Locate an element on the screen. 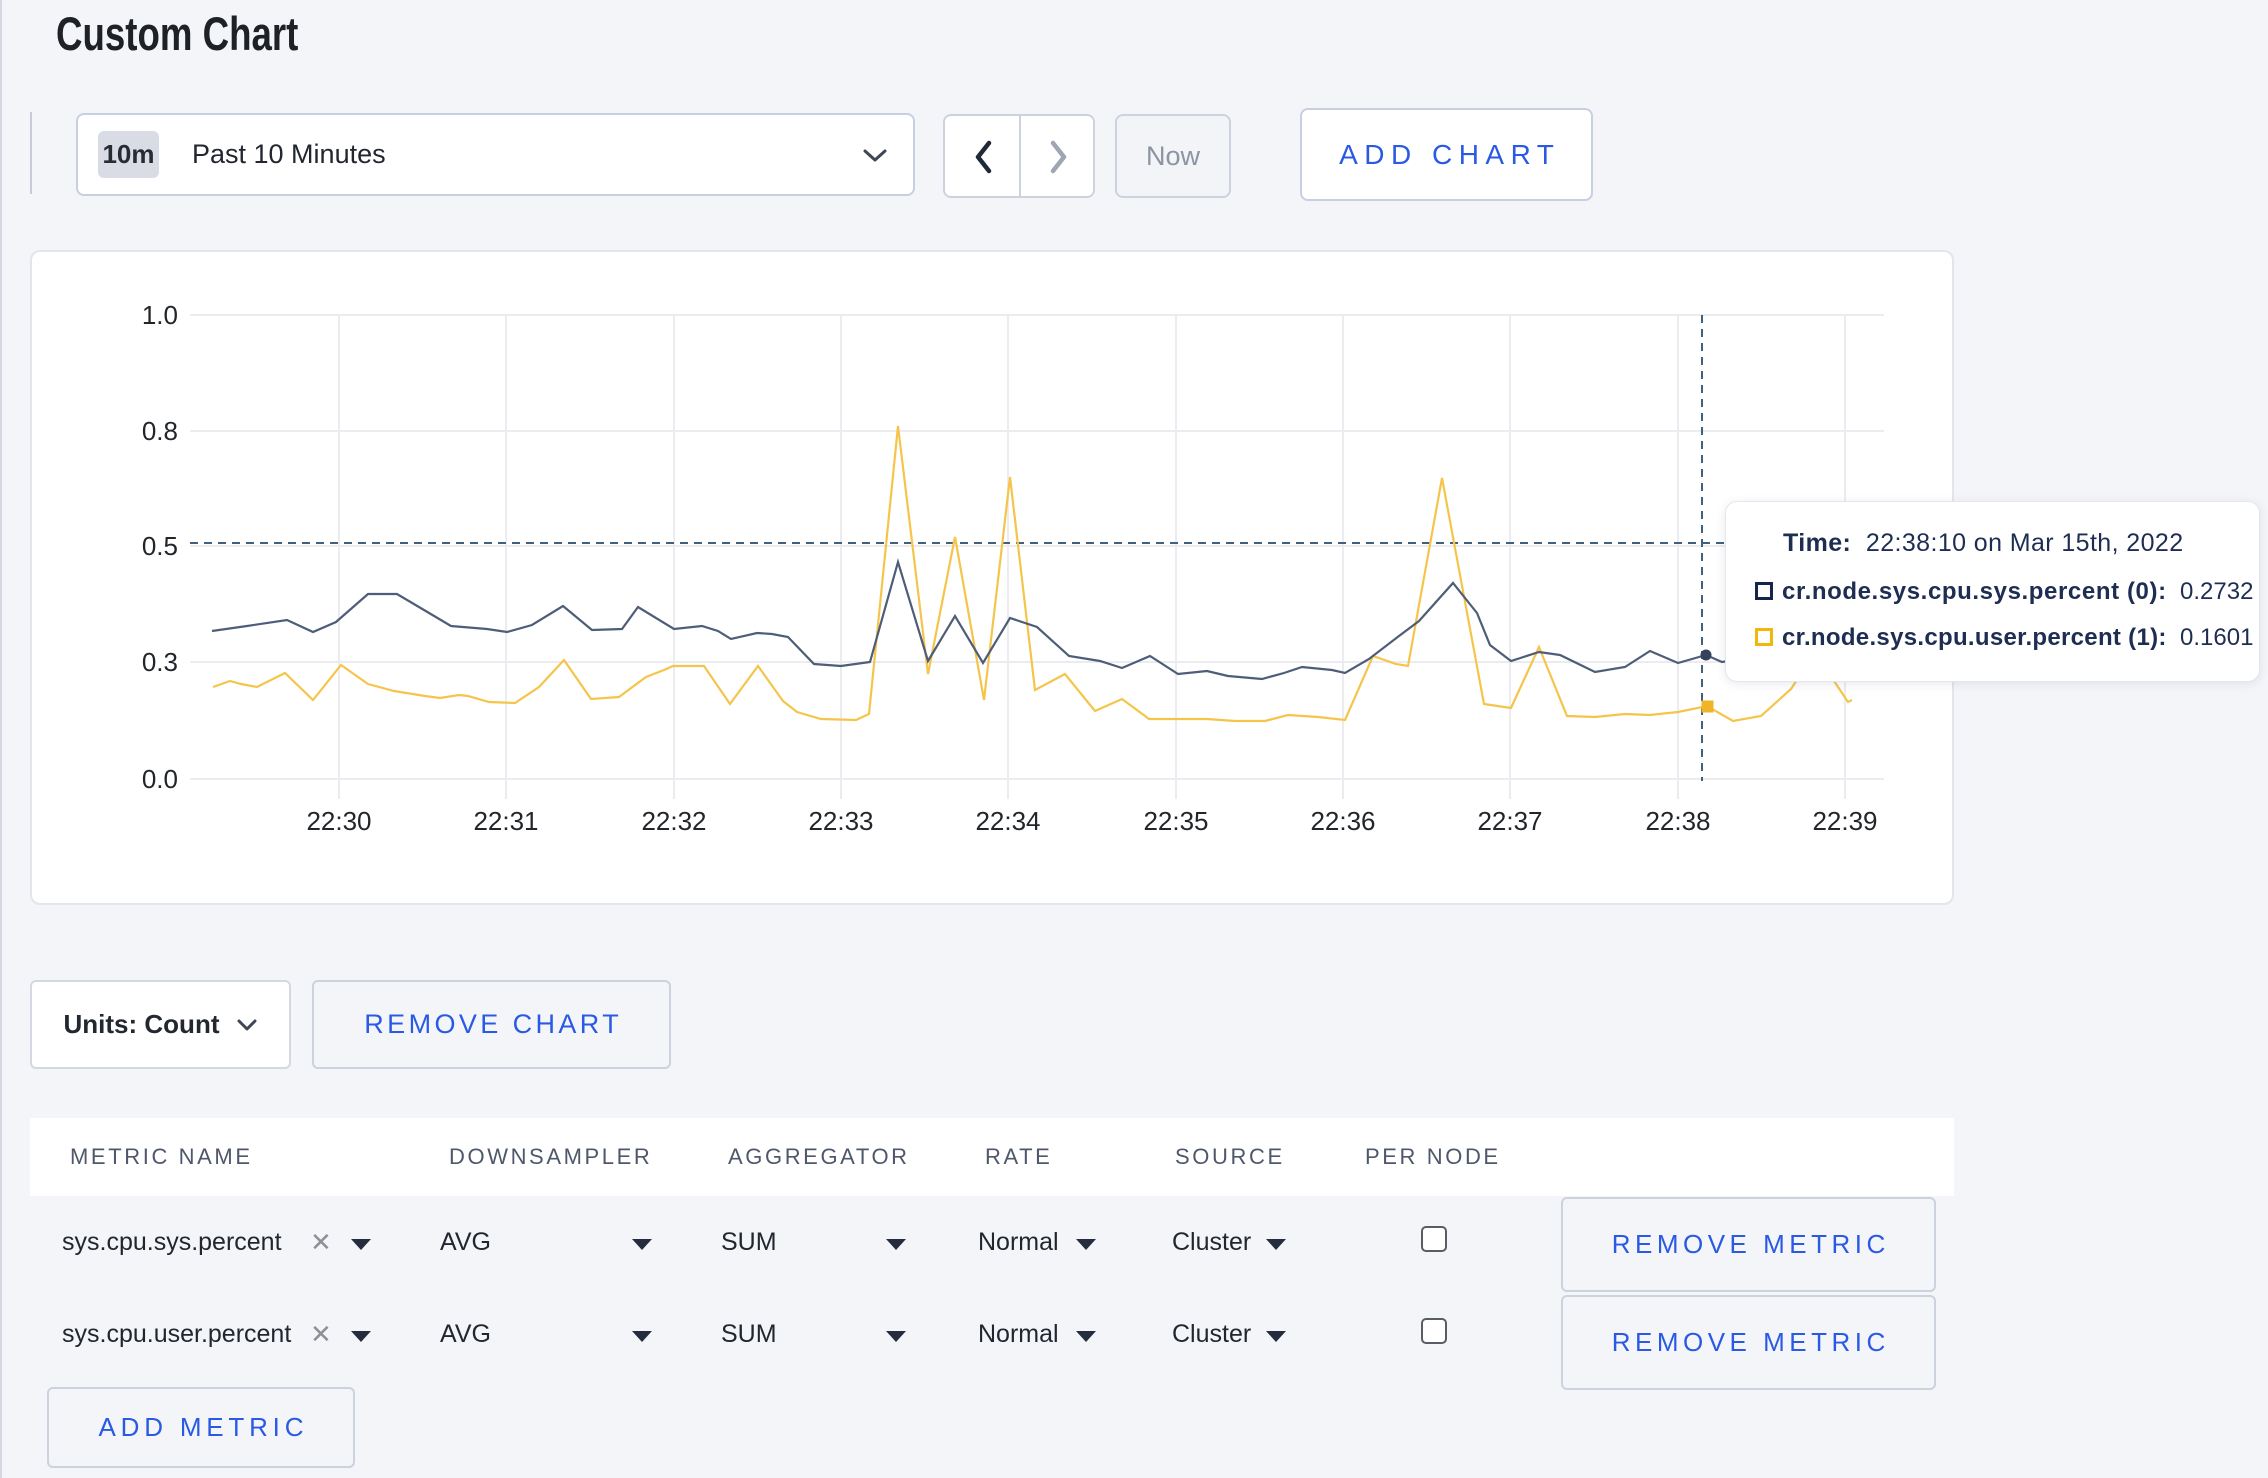  svg-text: 22:35 is located at coordinates (1175, 821).